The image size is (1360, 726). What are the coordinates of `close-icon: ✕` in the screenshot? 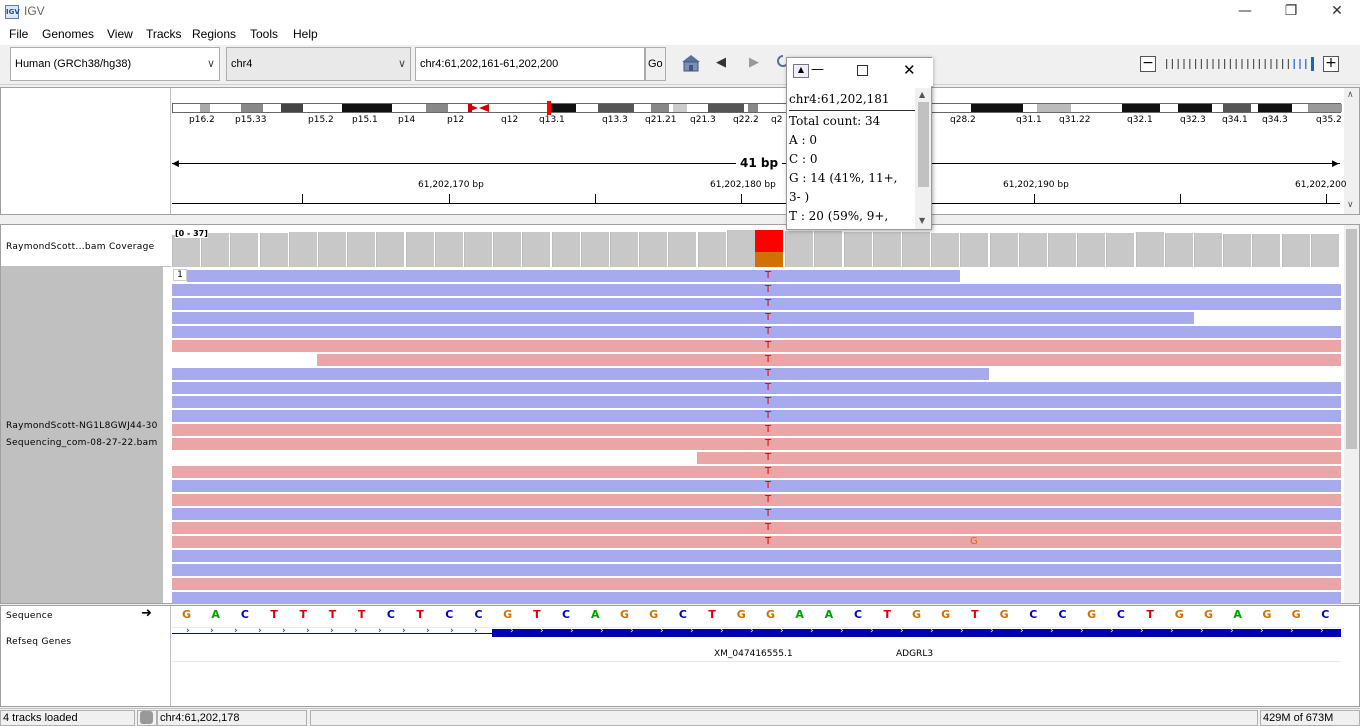 It's located at (1337, 12).